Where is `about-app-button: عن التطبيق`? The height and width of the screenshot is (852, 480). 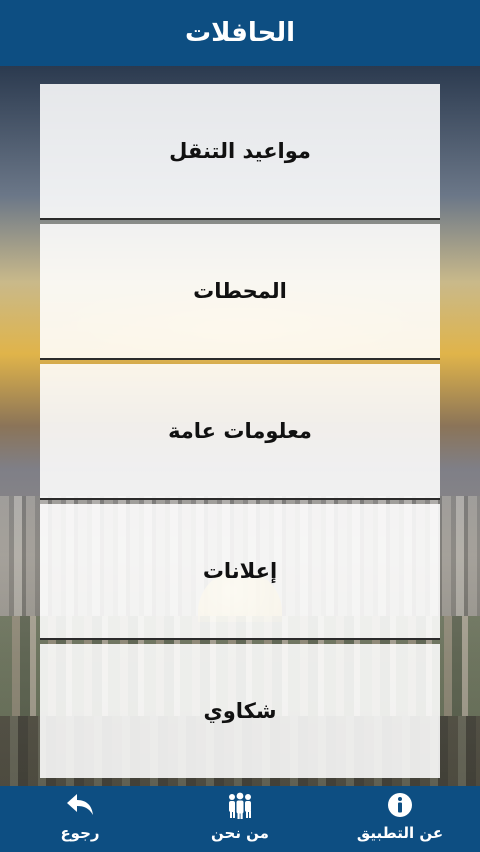 about-app-button: عن التطبيق is located at coordinates (400, 819).